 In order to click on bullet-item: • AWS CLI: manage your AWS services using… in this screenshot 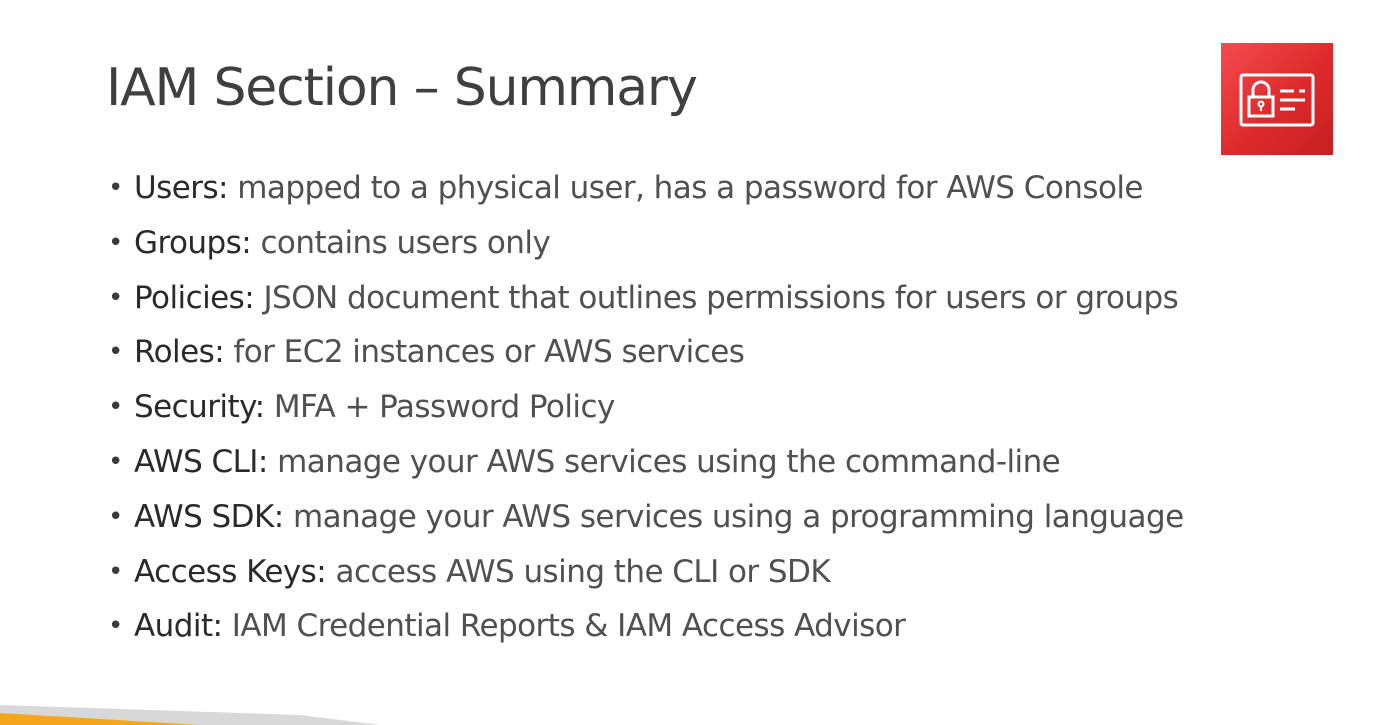, I will do `click(645, 462)`.